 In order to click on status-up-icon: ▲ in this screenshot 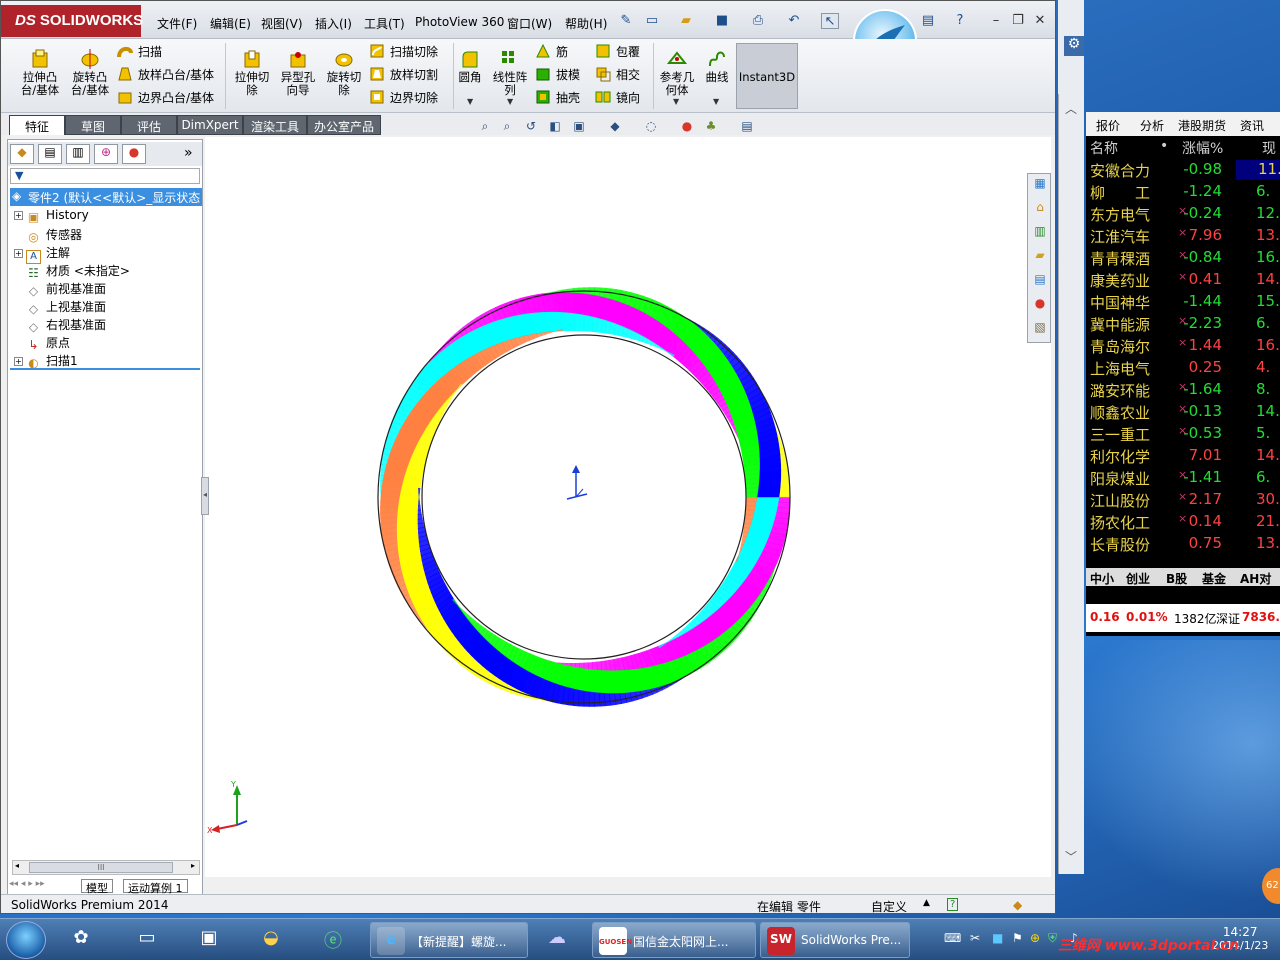, I will do `click(926, 903)`.